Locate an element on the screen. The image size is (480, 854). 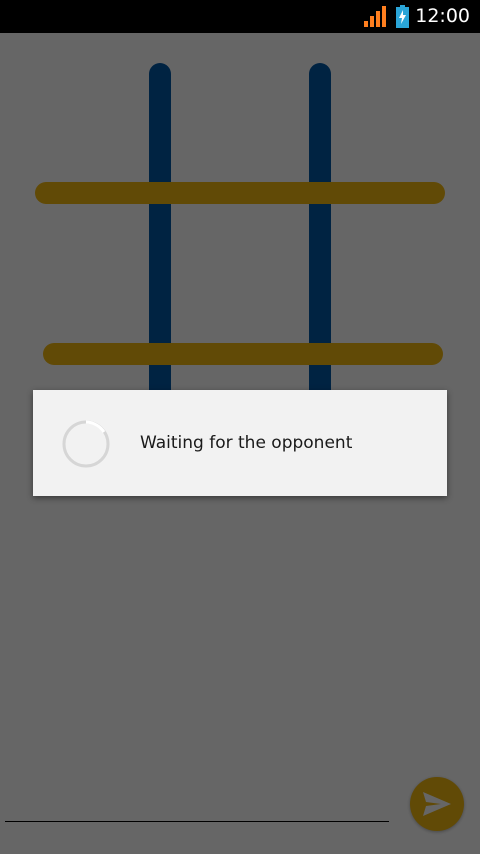
battery-charging-icon is located at coordinates (402, 16).